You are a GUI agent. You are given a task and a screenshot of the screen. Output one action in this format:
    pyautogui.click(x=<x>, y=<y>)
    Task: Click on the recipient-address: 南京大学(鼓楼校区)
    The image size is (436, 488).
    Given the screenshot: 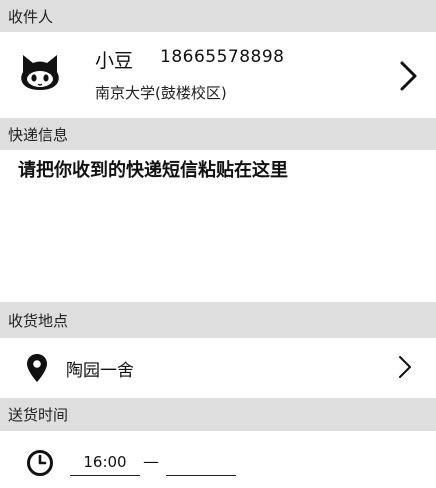 What is the action you would take?
    pyautogui.click(x=161, y=93)
    